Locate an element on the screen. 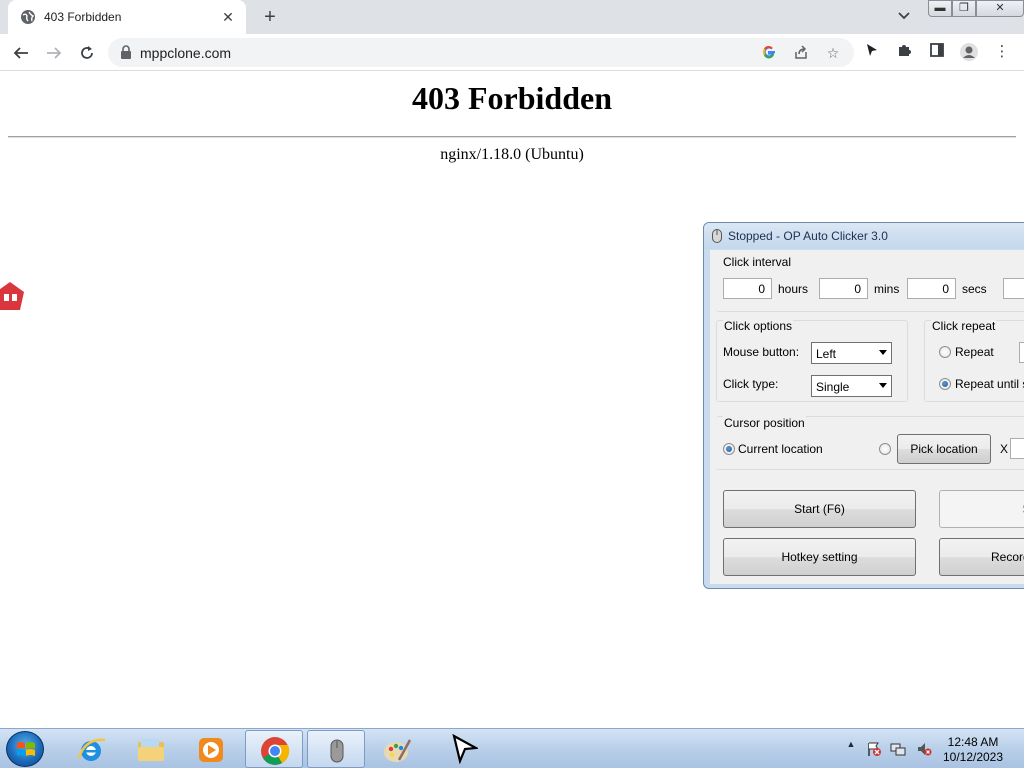 The image size is (1024, 768). network-icon is located at coordinates (898, 749).